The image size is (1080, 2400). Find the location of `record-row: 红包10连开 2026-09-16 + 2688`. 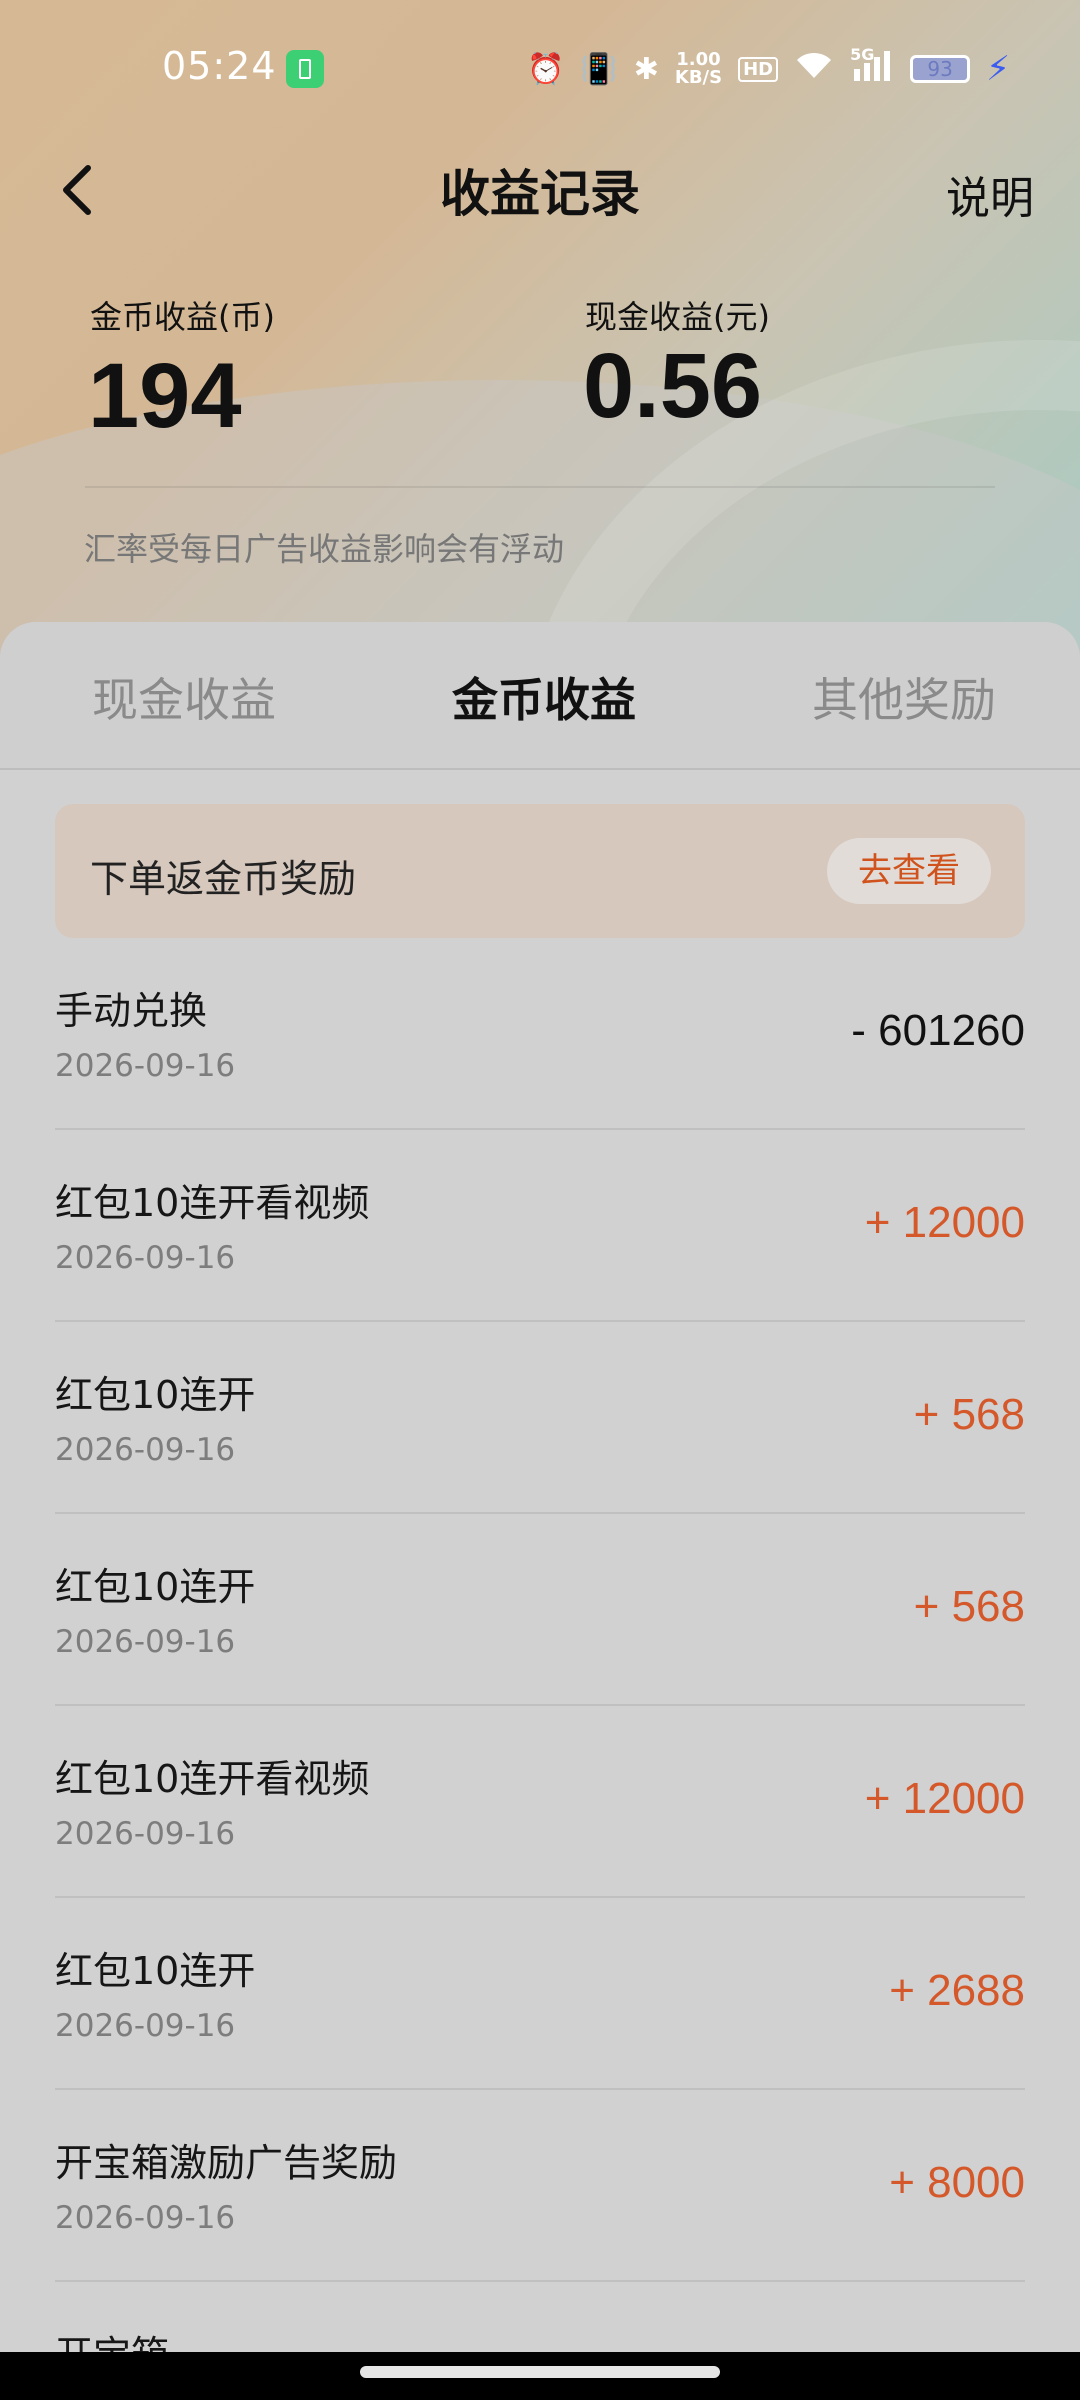

record-row: 红包10连开 2026-09-16 + 2688 is located at coordinates (540, 1994).